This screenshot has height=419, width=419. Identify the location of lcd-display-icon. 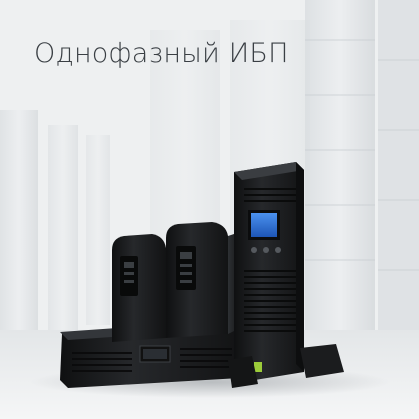
(264, 225).